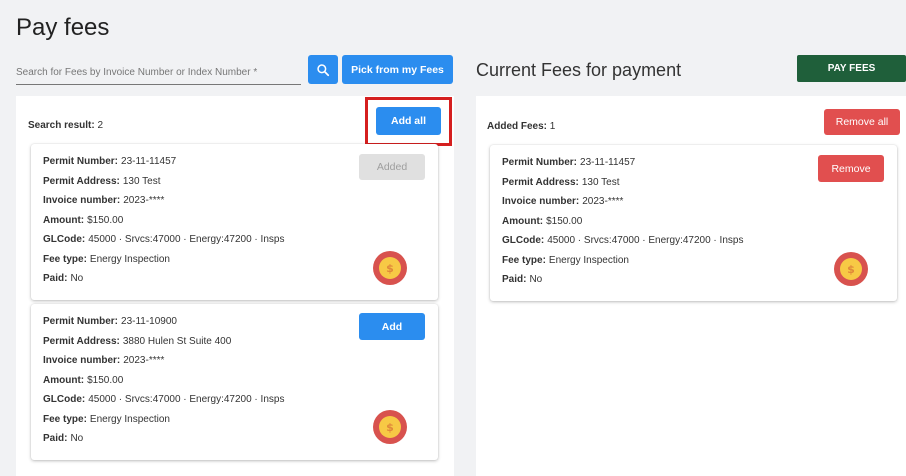 This screenshot has height=476, width=906. I want to click on remove-button: Remove, so click(851, 168).